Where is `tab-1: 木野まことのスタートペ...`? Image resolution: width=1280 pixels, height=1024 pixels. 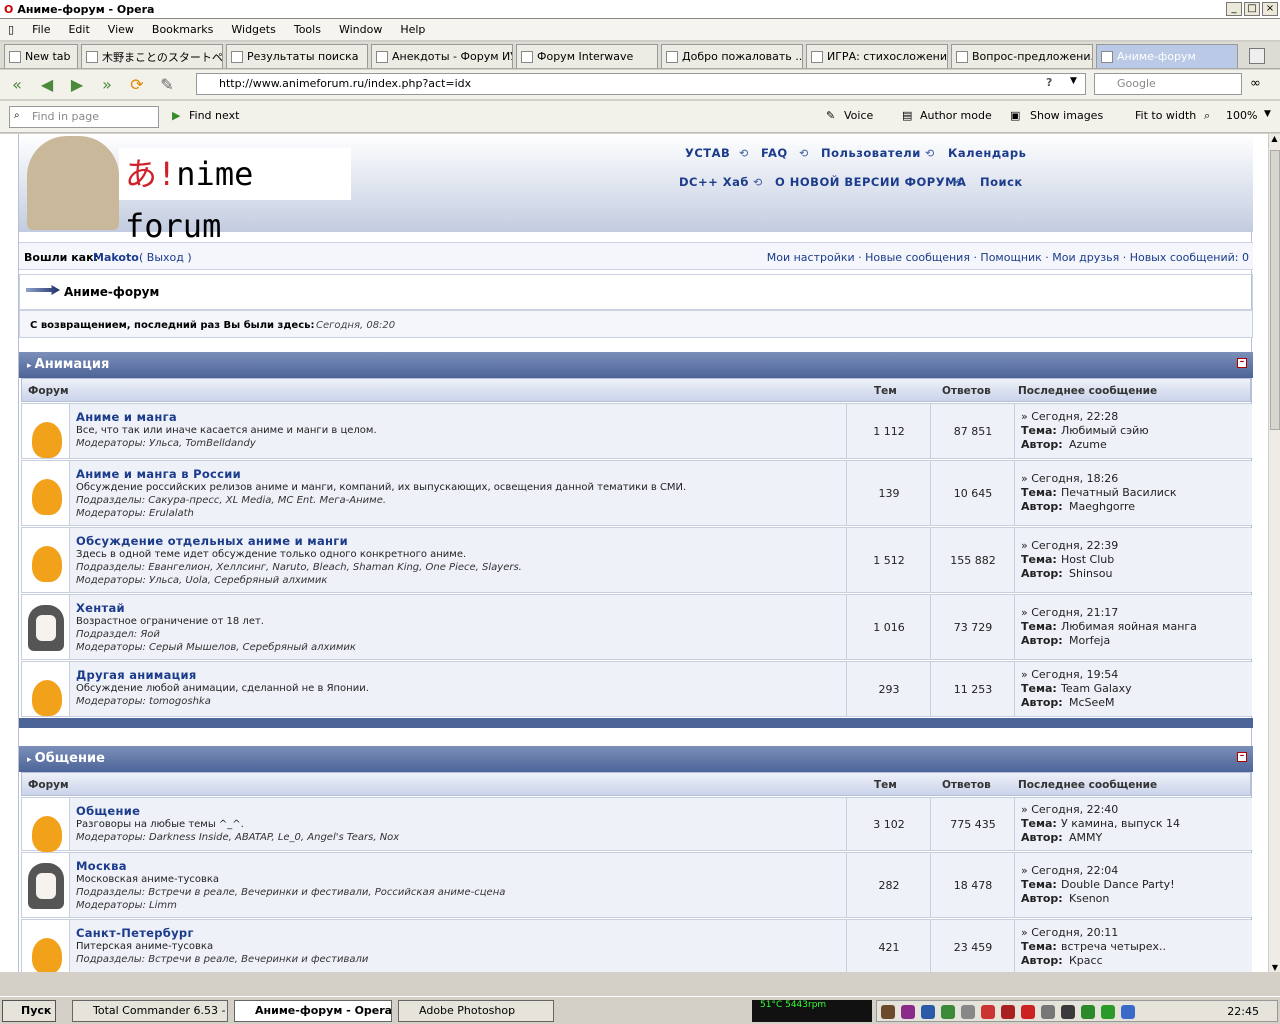 tab-1: 木野まことのスタートペ... is located at coordinates (152, 56).